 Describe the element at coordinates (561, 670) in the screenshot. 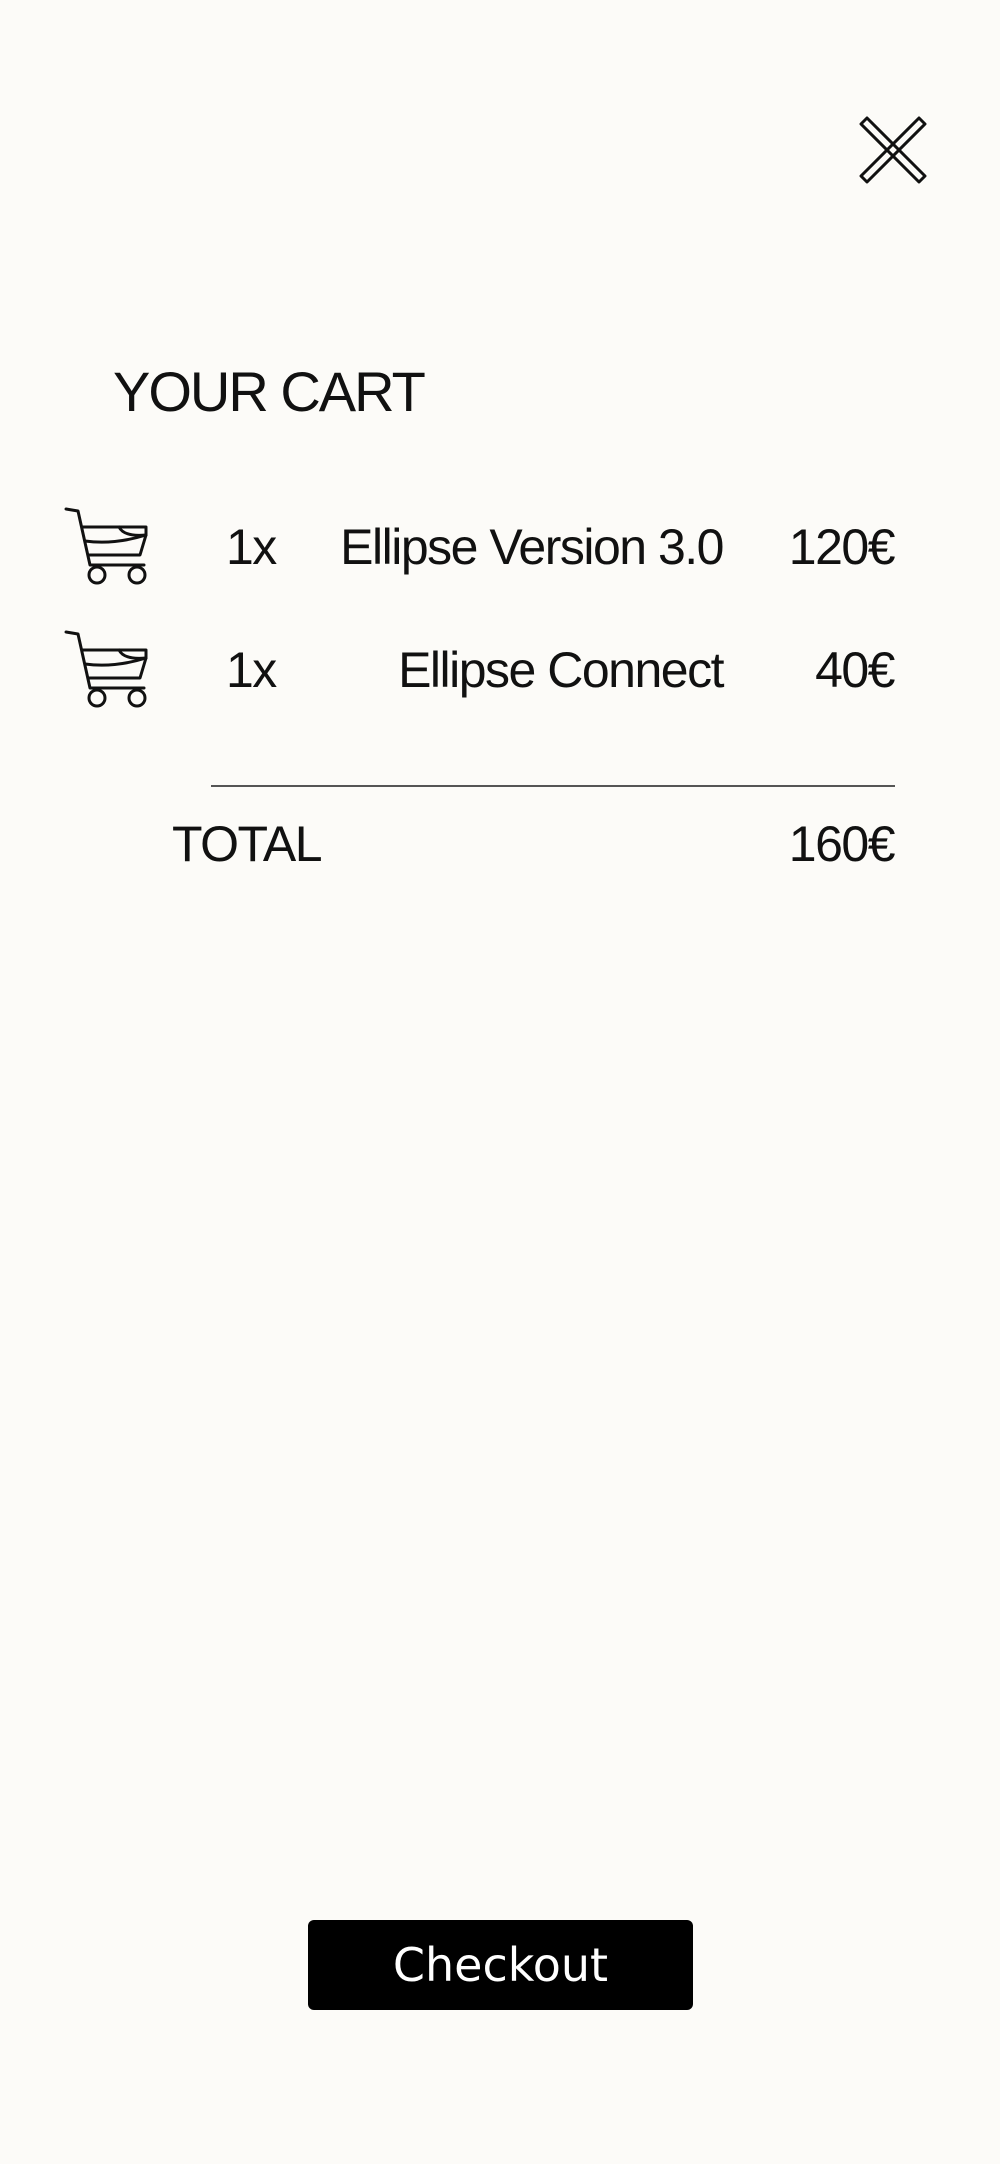

I see `cart-item-name: Ellipse Connect` at that location.